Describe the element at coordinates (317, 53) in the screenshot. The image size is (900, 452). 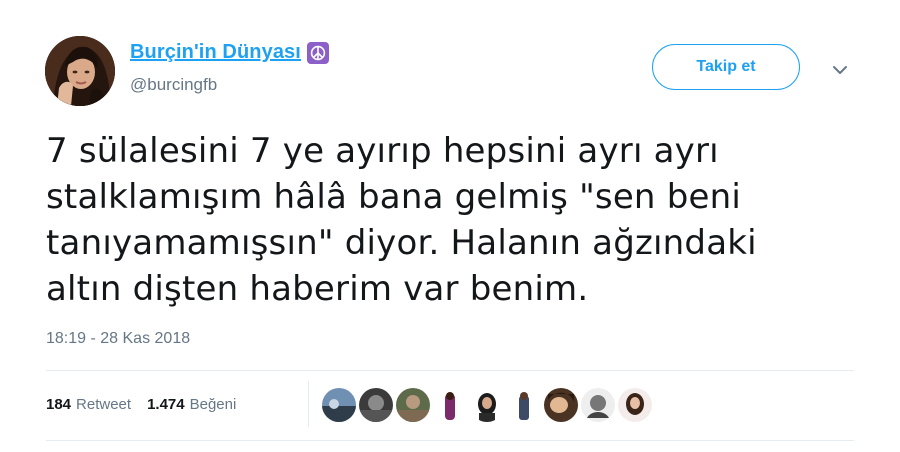
I see `peace-symbol-icon` at that location.